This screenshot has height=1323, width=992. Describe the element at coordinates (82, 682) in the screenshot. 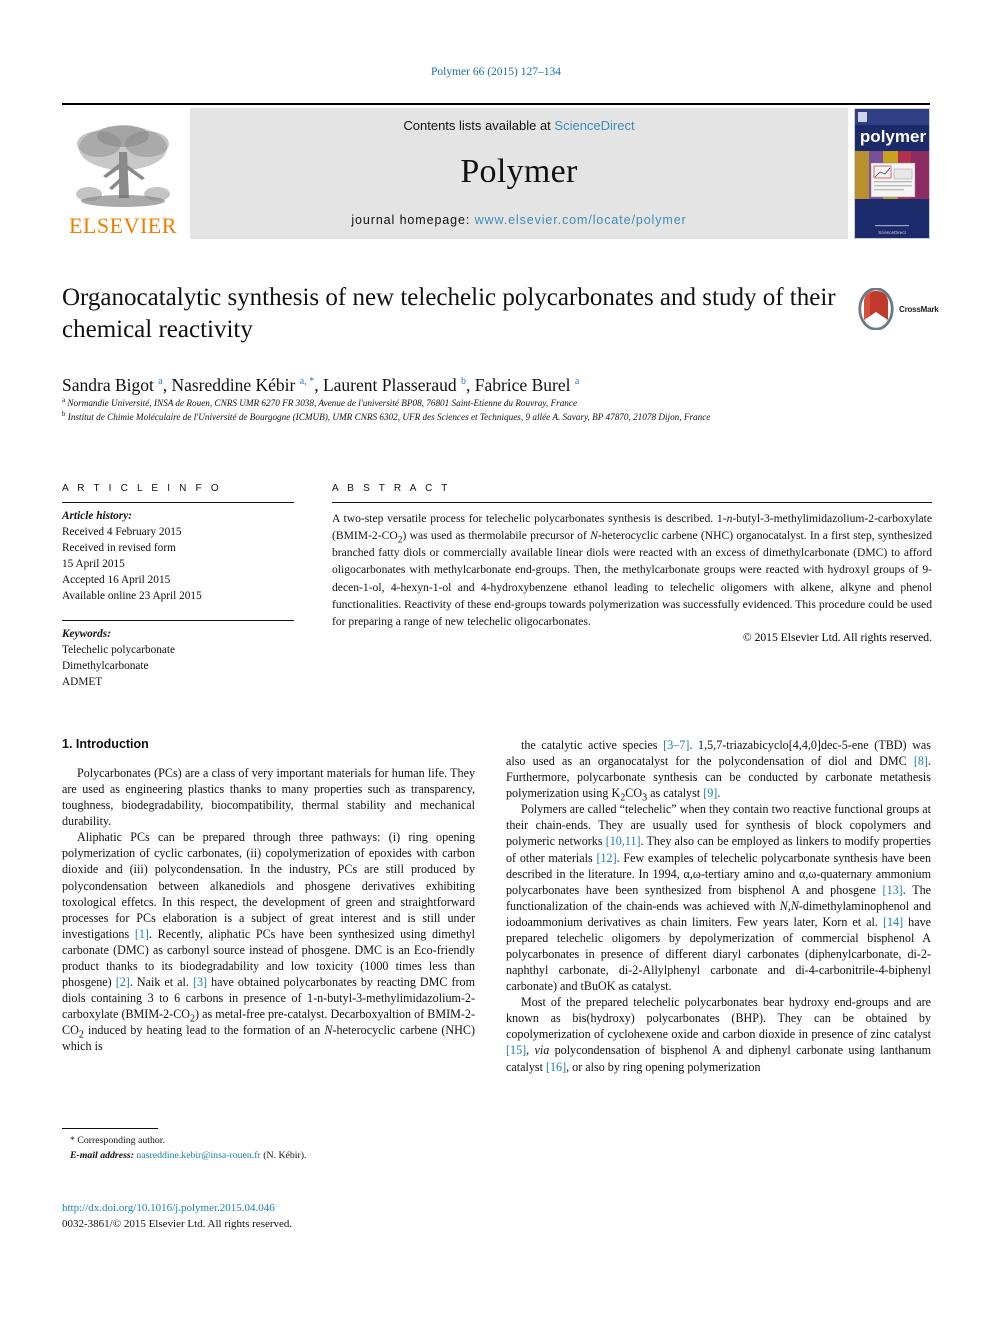

I see `keyword-item: ADMET` at that location.